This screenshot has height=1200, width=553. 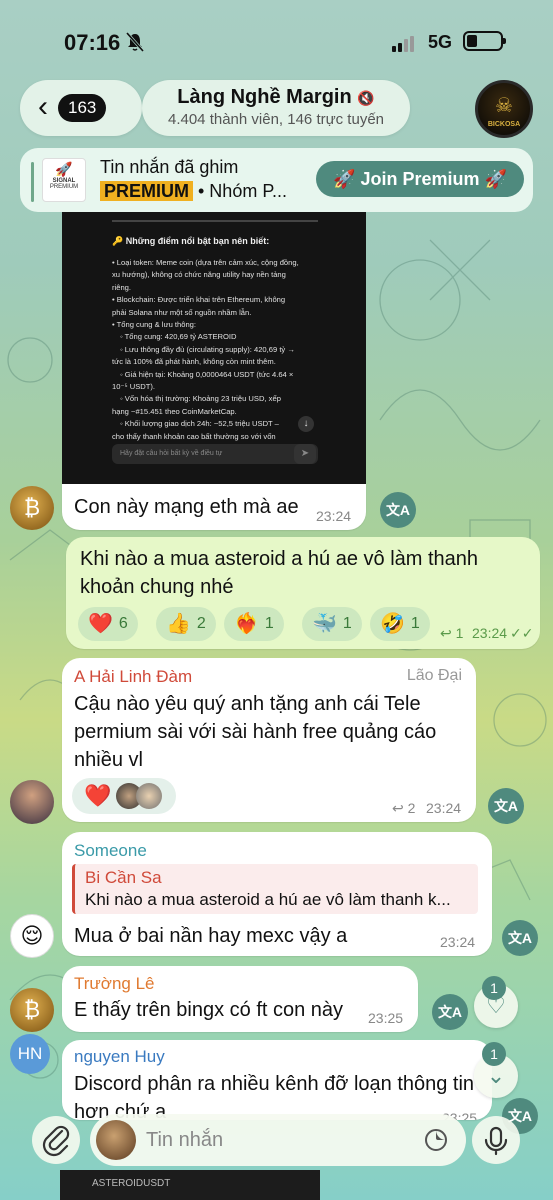 I want to click on avatar-nguyen-huy: HN, so click(x=30, y=1054).